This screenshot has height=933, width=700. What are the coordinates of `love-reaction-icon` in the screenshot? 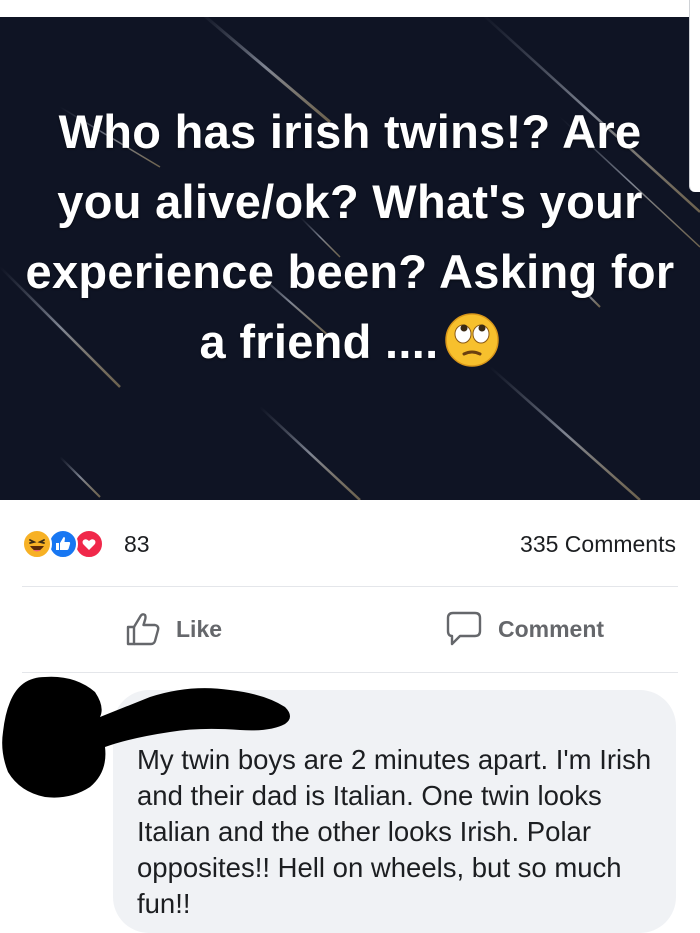 It's located at (89, 544).